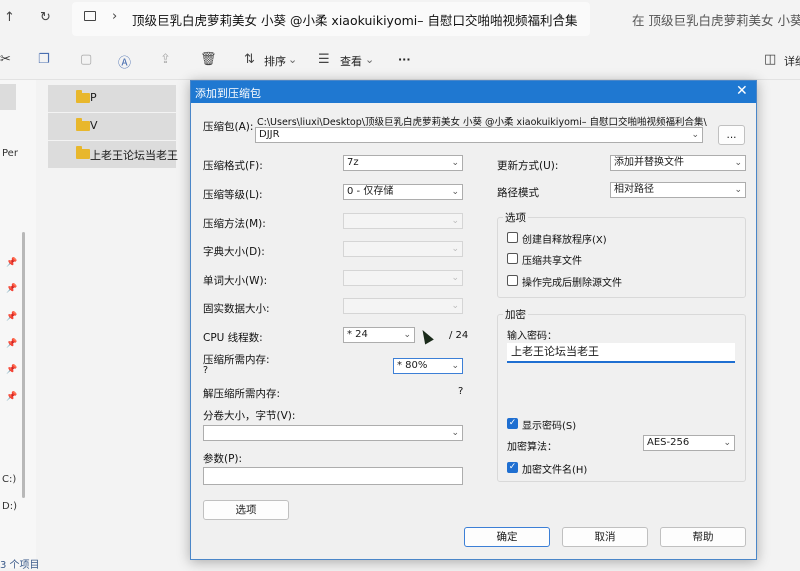 The image size is (800, 571). What do you see at coordinates (134, 155) in the screenshot?
I see `file-name: 上老王论坛当老王` at bounding box center [134, 155].